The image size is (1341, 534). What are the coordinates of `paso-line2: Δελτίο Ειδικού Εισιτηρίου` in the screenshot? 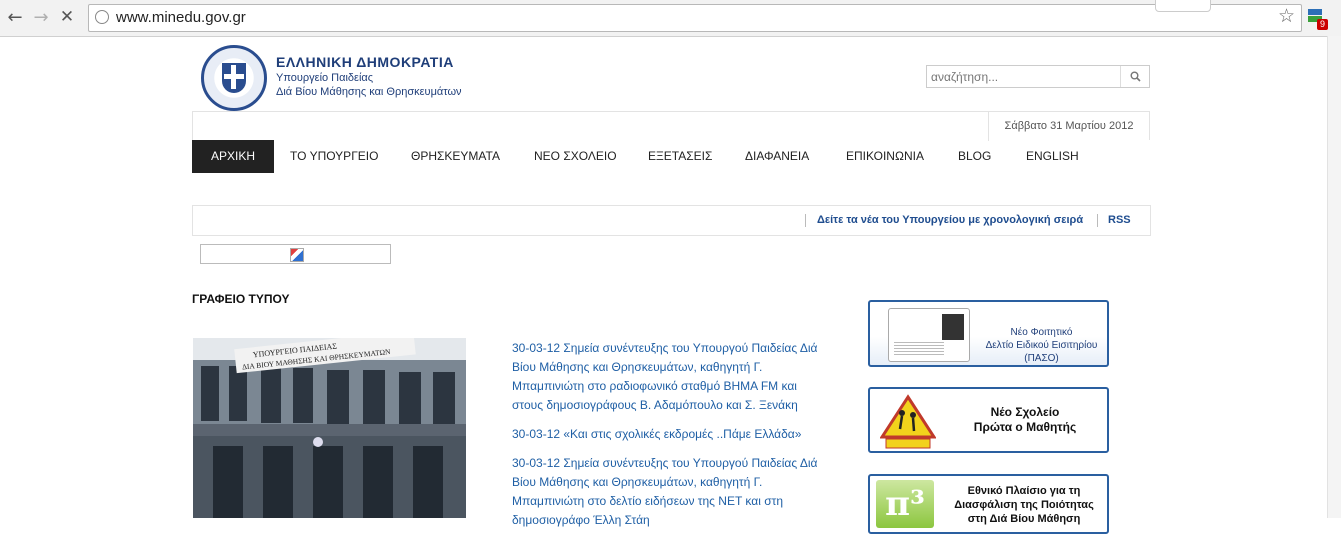 It's located at (1041, 345).